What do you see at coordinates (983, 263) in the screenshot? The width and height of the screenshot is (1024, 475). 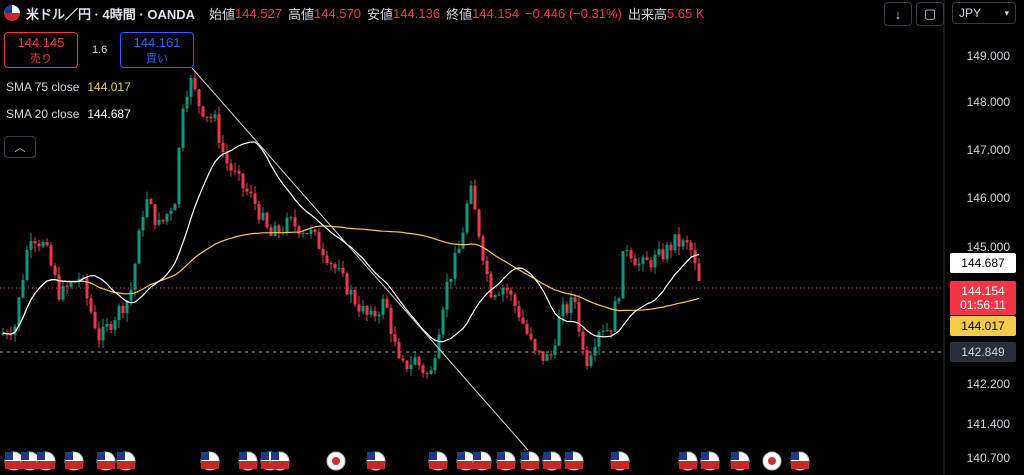 I see `sma20-price-label: 144.687` at bounding box center [983, 263].